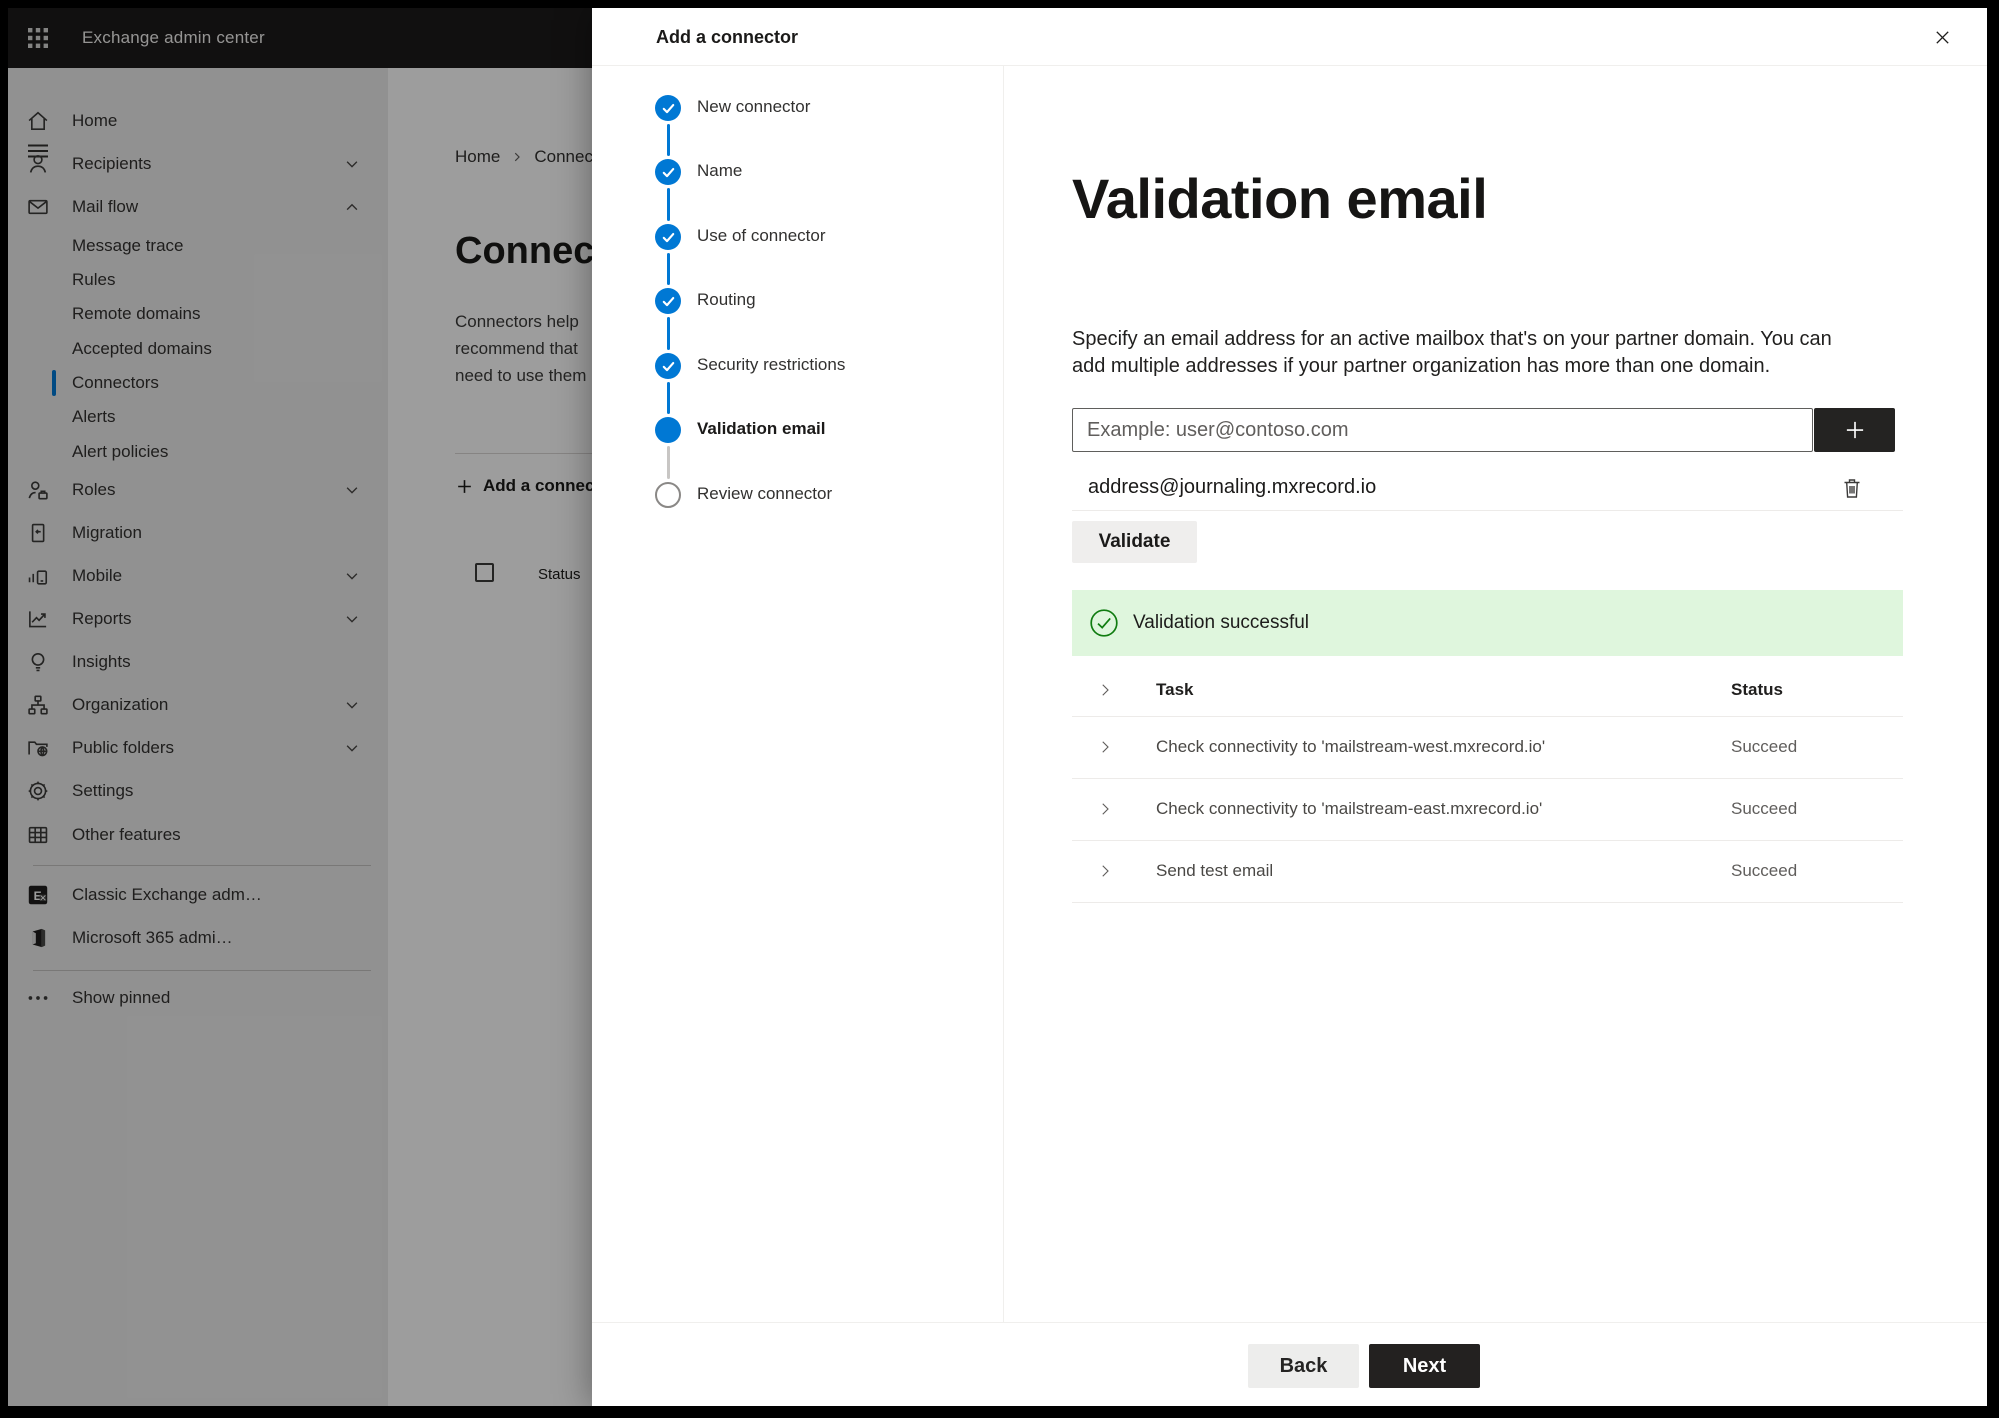  I want to click on table-row-divider, so click(1487, 902).